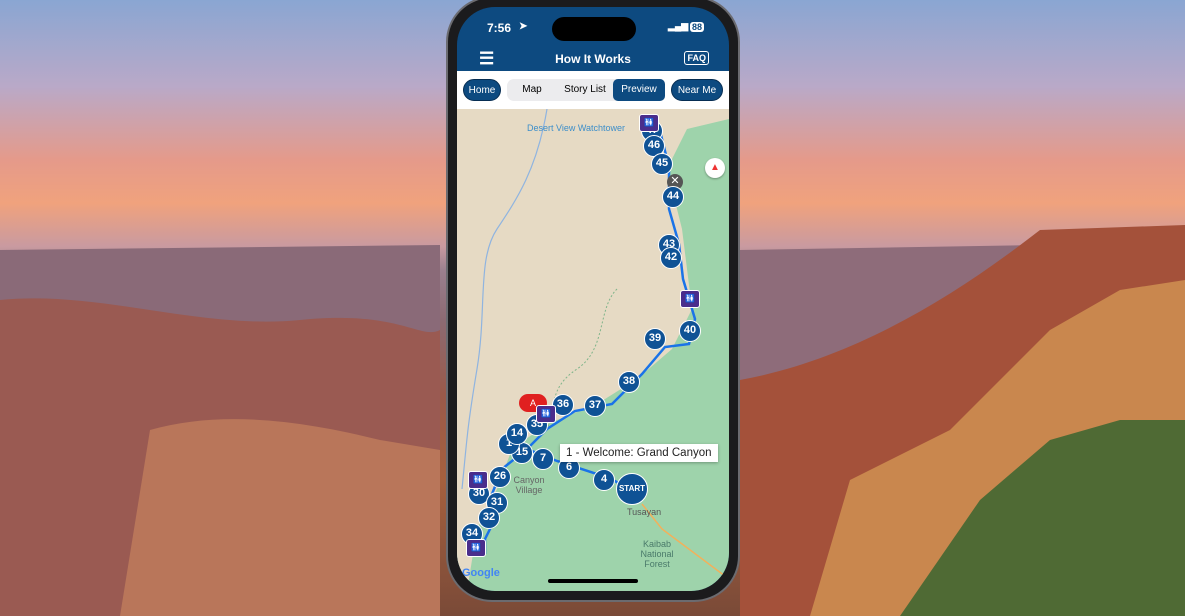 This screenshot has width=1185, height=616. Describe the element at coordinates (482, 90) in the screenshot. I see `home-button: Home` at that location.